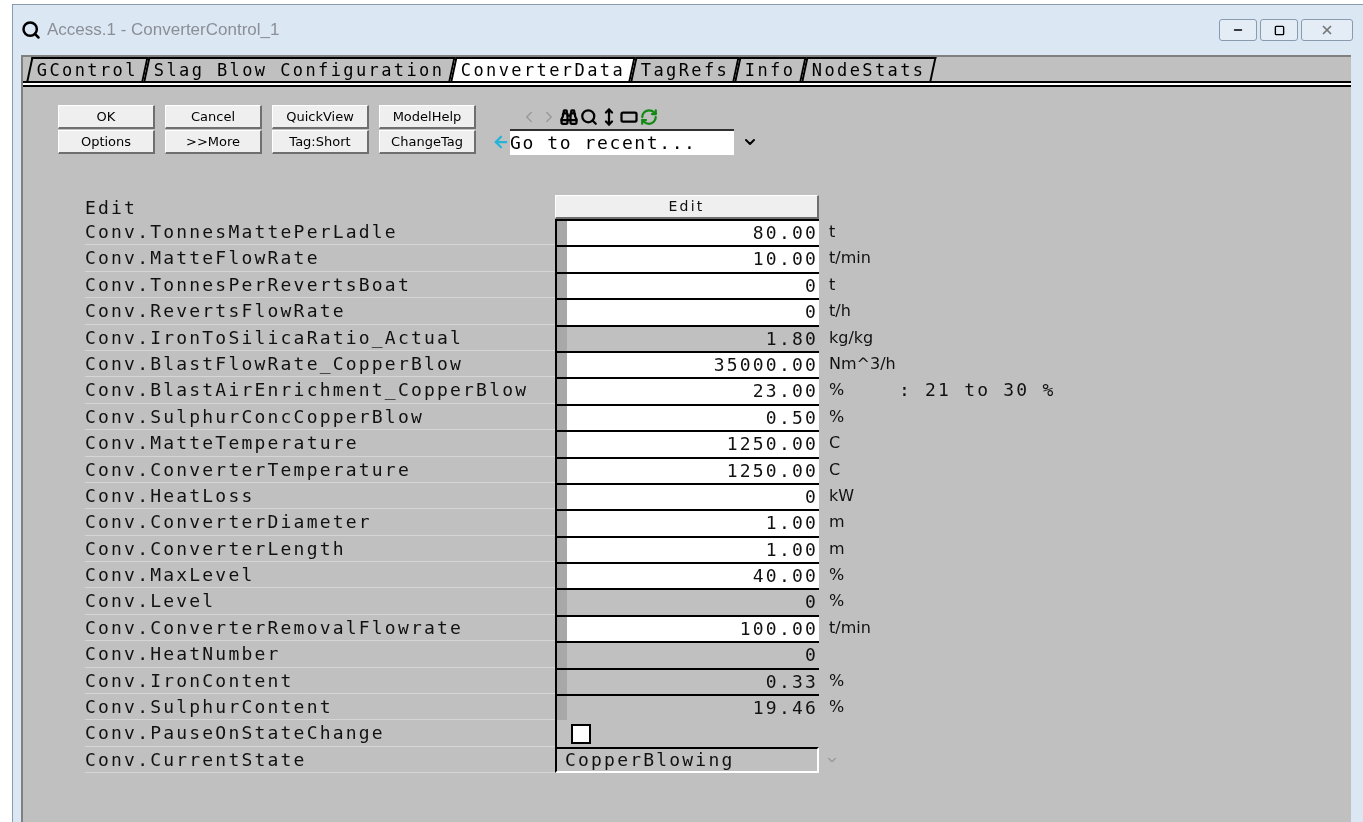 This screenshot has width=1363, height=822. What do you see at coordinates (299, 69) in the screenshot?
I see `tab: Slag Blow Configuration` at bounding box center [299, 69].